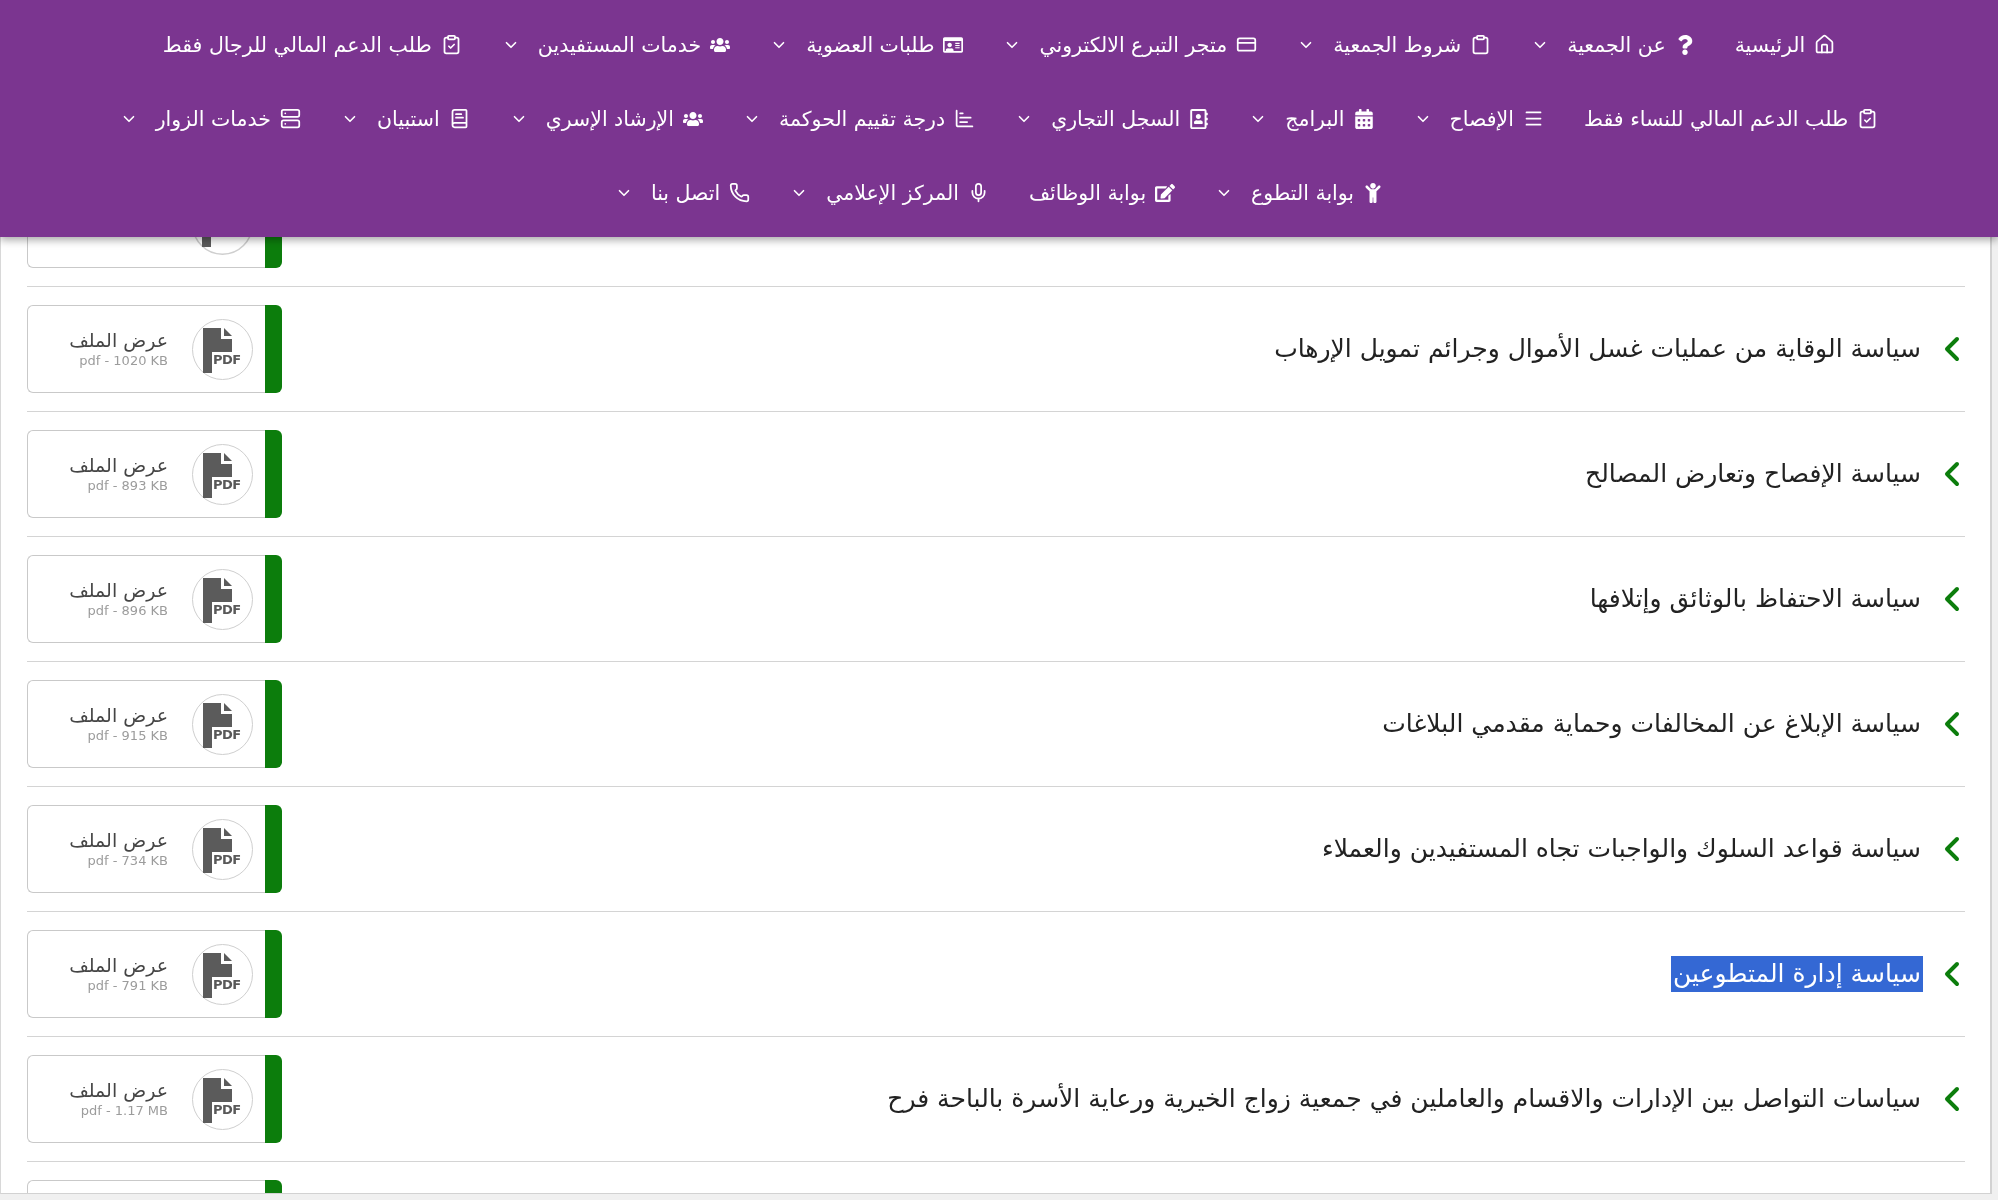 This screenshot has height=1200, width=1998. What do you see at coordinates (1621, 849) in the screenshot?
I see `document-title: سياسة قواعد السلوك والواجبات تجاه المستفيدين والعملاء` at bounding box center [1621, 849].